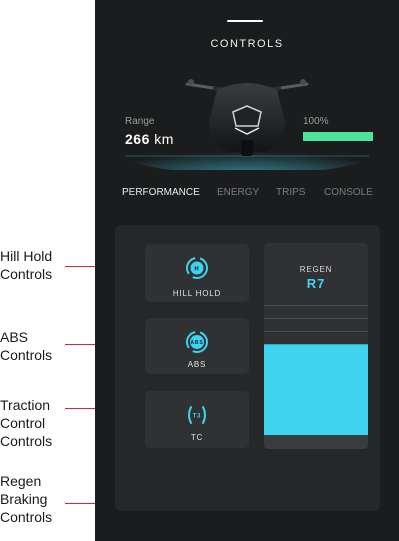 The image size is (399, 541). Describe the element at coordinates (348, 192) in the screenshot. I see `tab-console: CONSOLE` at that location.